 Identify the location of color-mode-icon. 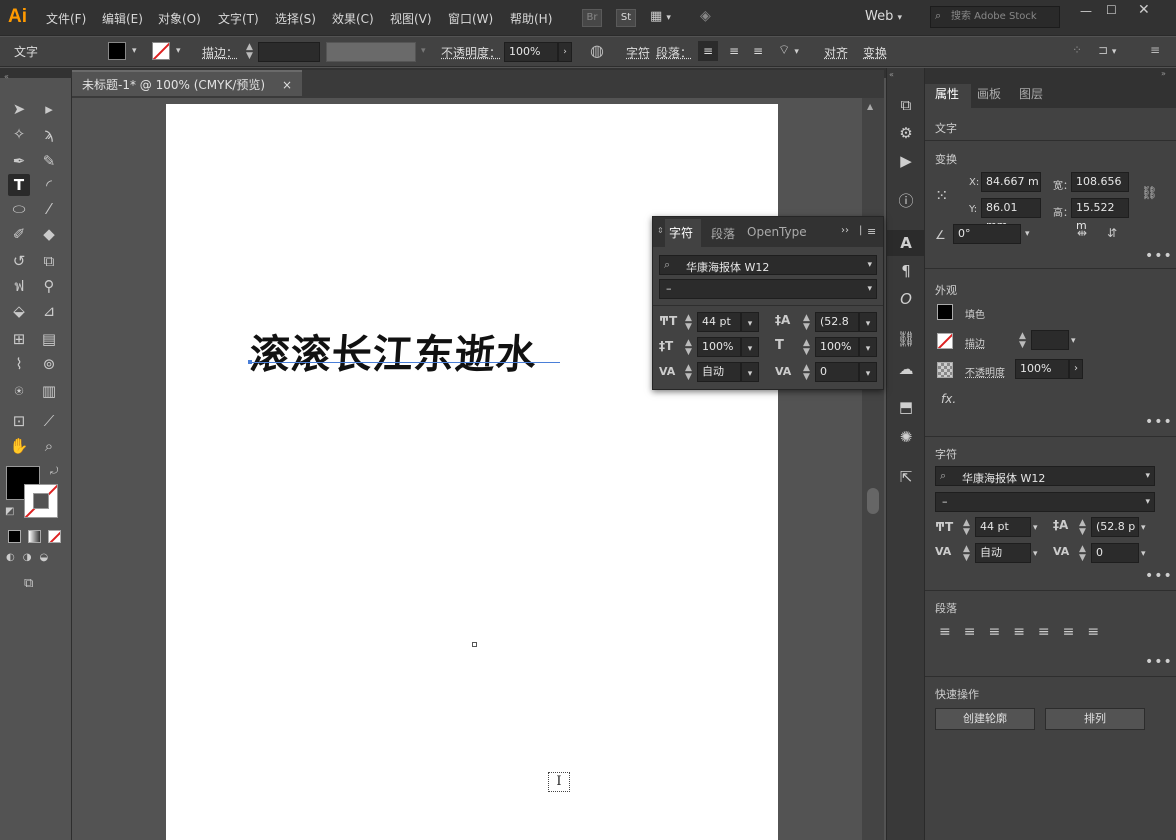
(14, 536).